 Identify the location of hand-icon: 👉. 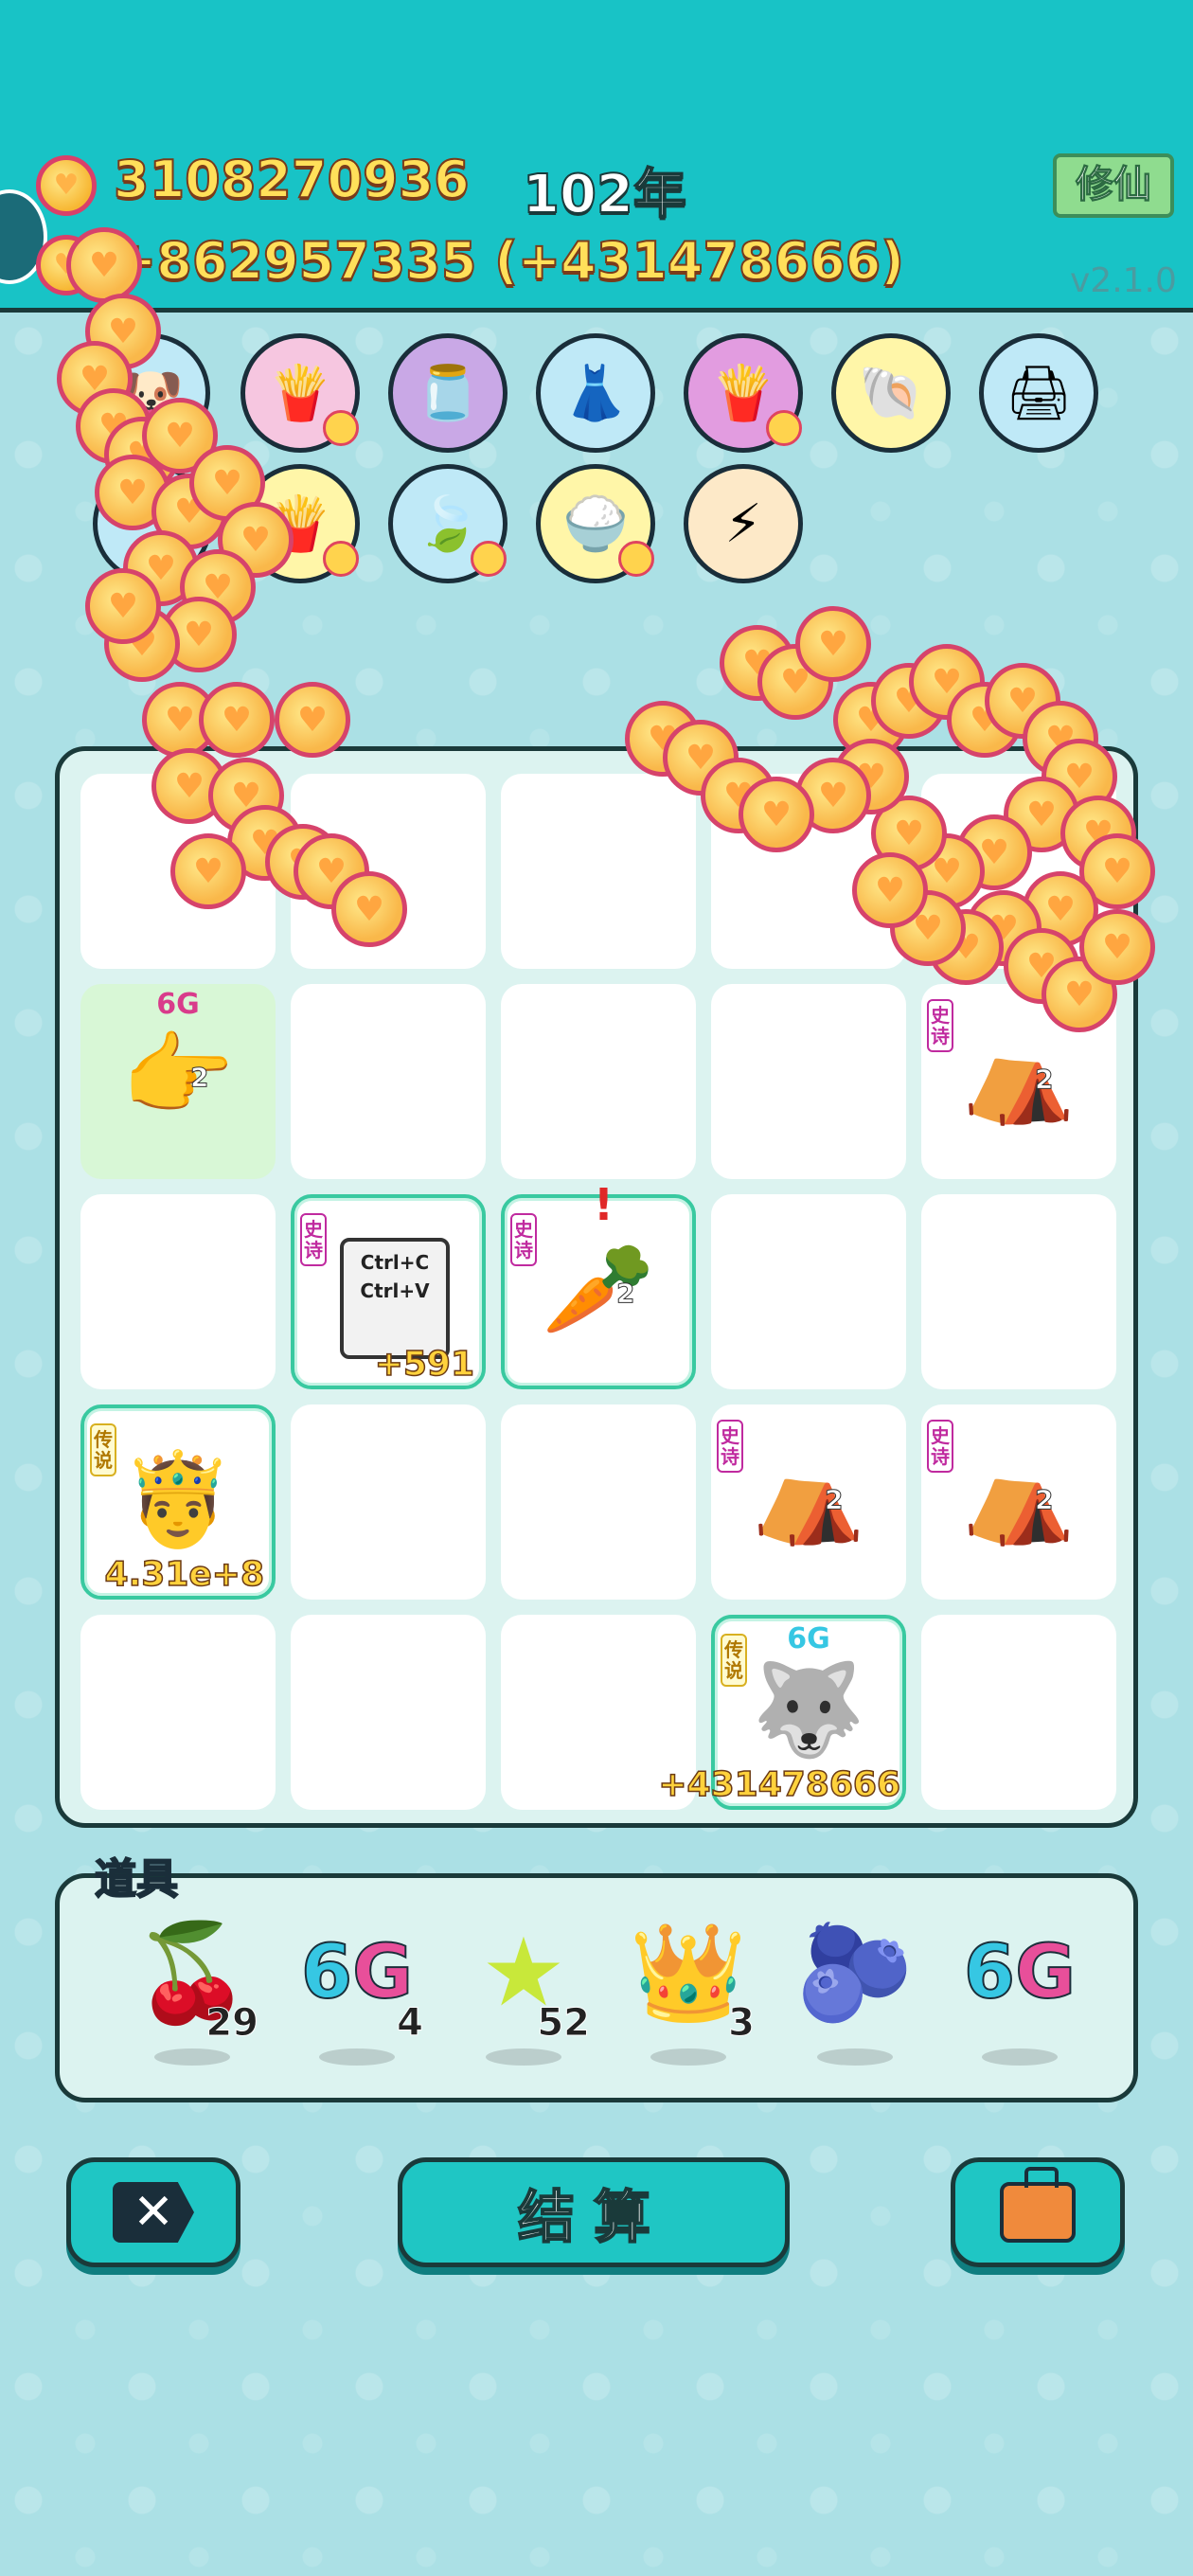
(178, 1075).